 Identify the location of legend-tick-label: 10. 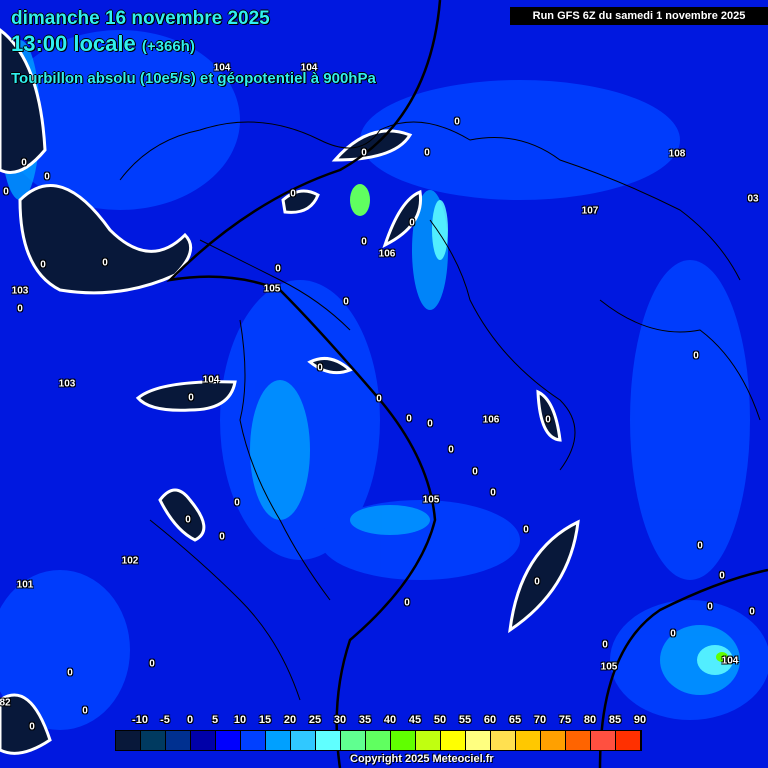
(240, 720).